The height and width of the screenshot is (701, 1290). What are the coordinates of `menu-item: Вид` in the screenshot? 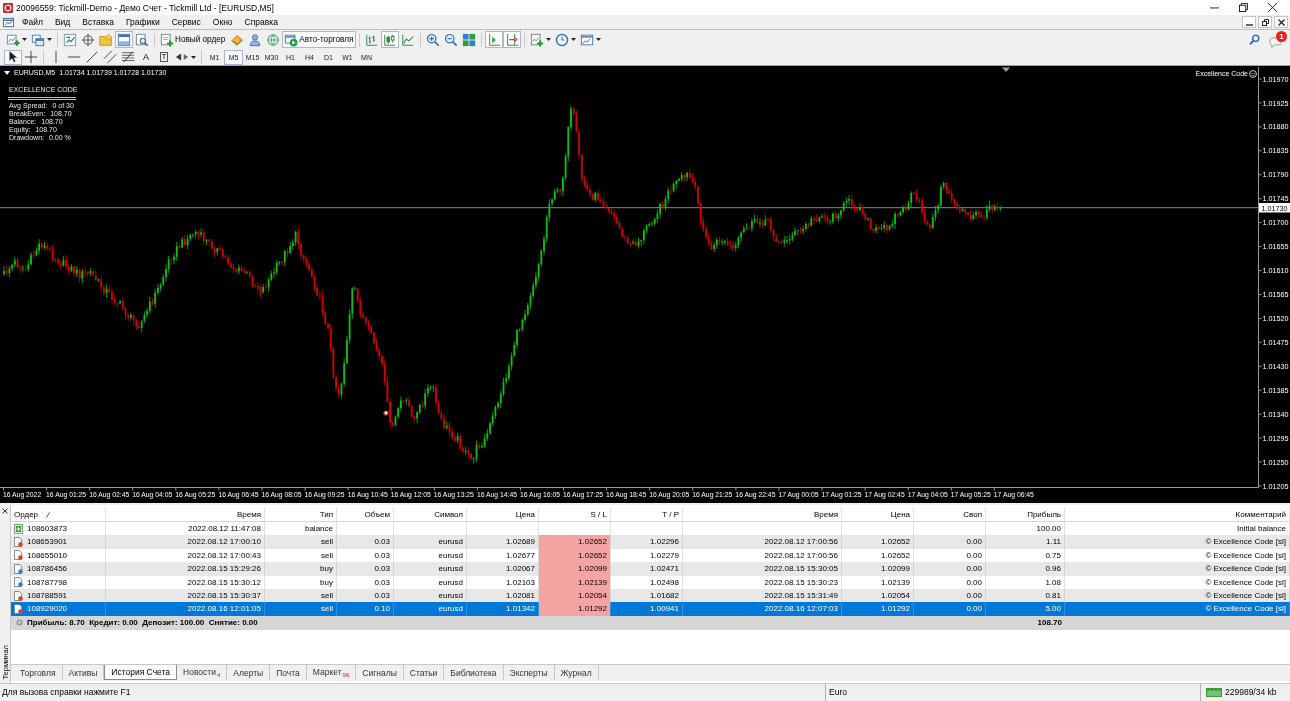 It's located at (62, 22).